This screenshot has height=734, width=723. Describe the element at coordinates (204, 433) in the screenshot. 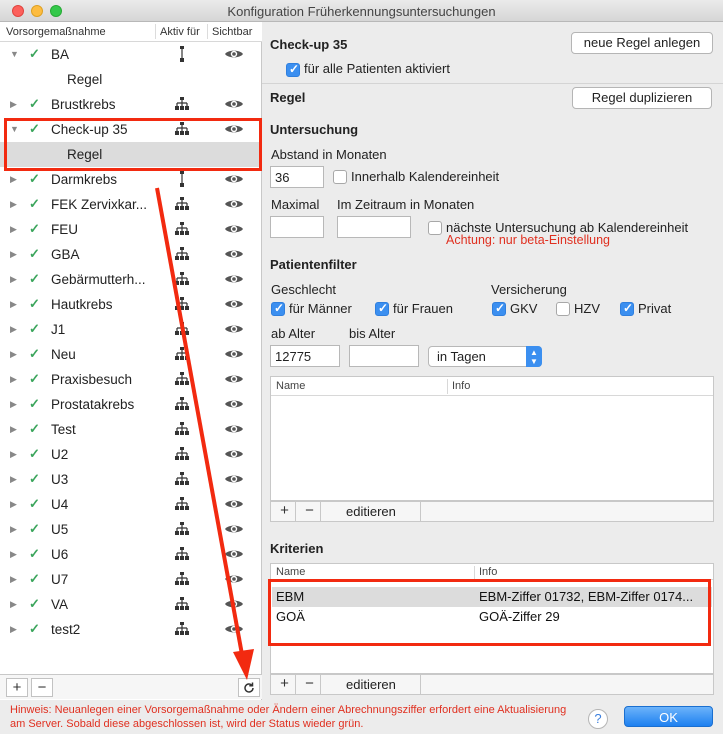

I see `annotation-arrow` at that location.